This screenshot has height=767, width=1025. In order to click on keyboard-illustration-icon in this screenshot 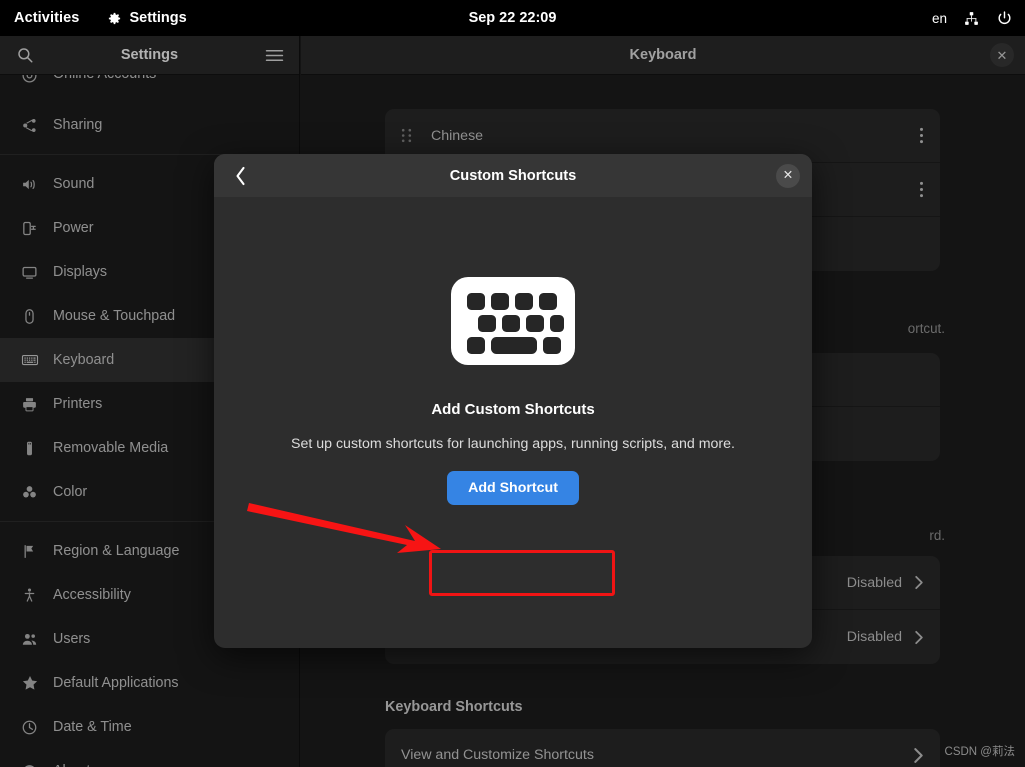, I will do `click(513, 321)`.